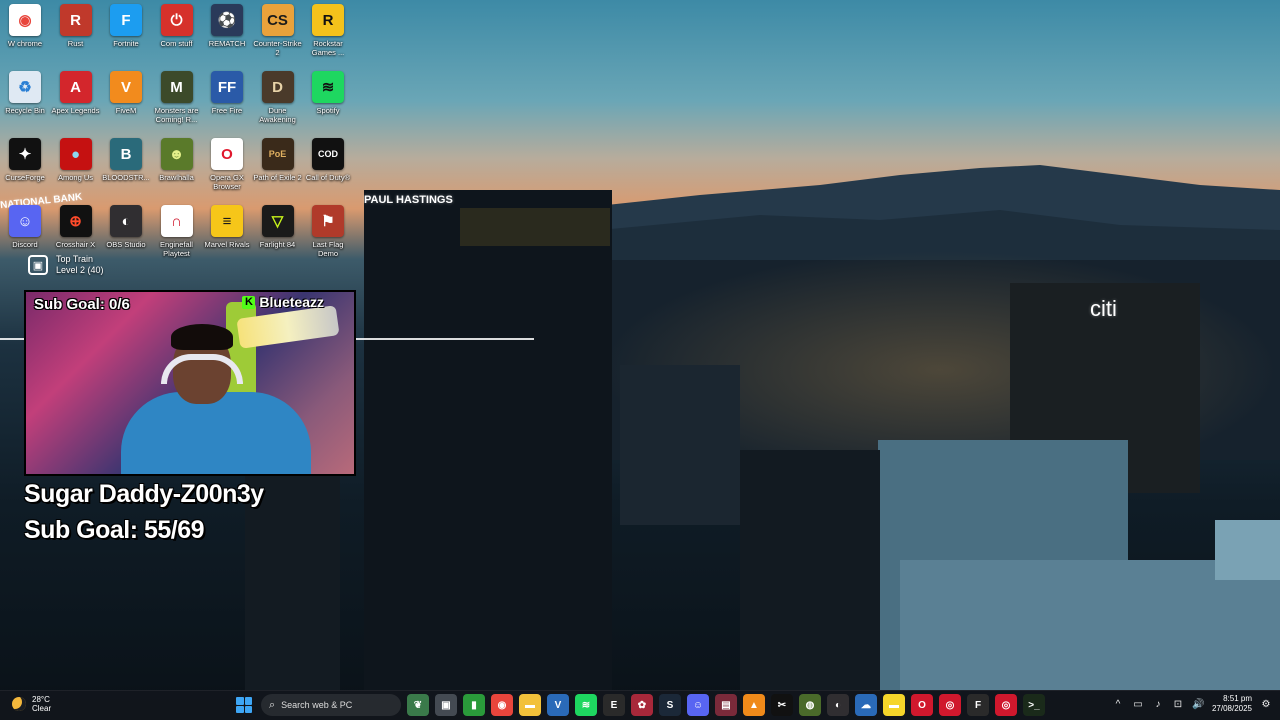  Describe the element at coordinates (126, 43) in the screenshot. I see `desktop-icon-label: Fortnite` at that location.